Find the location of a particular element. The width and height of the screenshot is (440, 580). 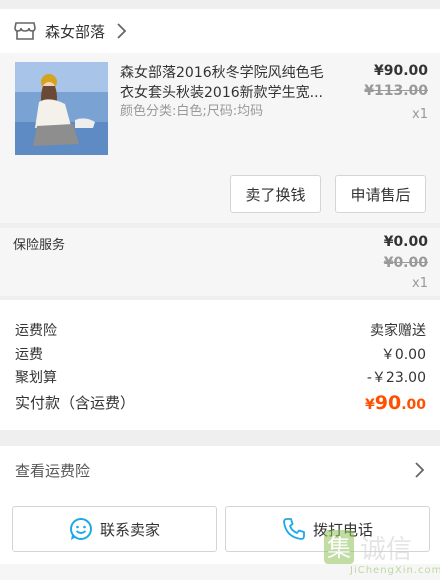

bottom-action-bar: 联系卖家 拨打电话 is located at coordinates (220, 537).